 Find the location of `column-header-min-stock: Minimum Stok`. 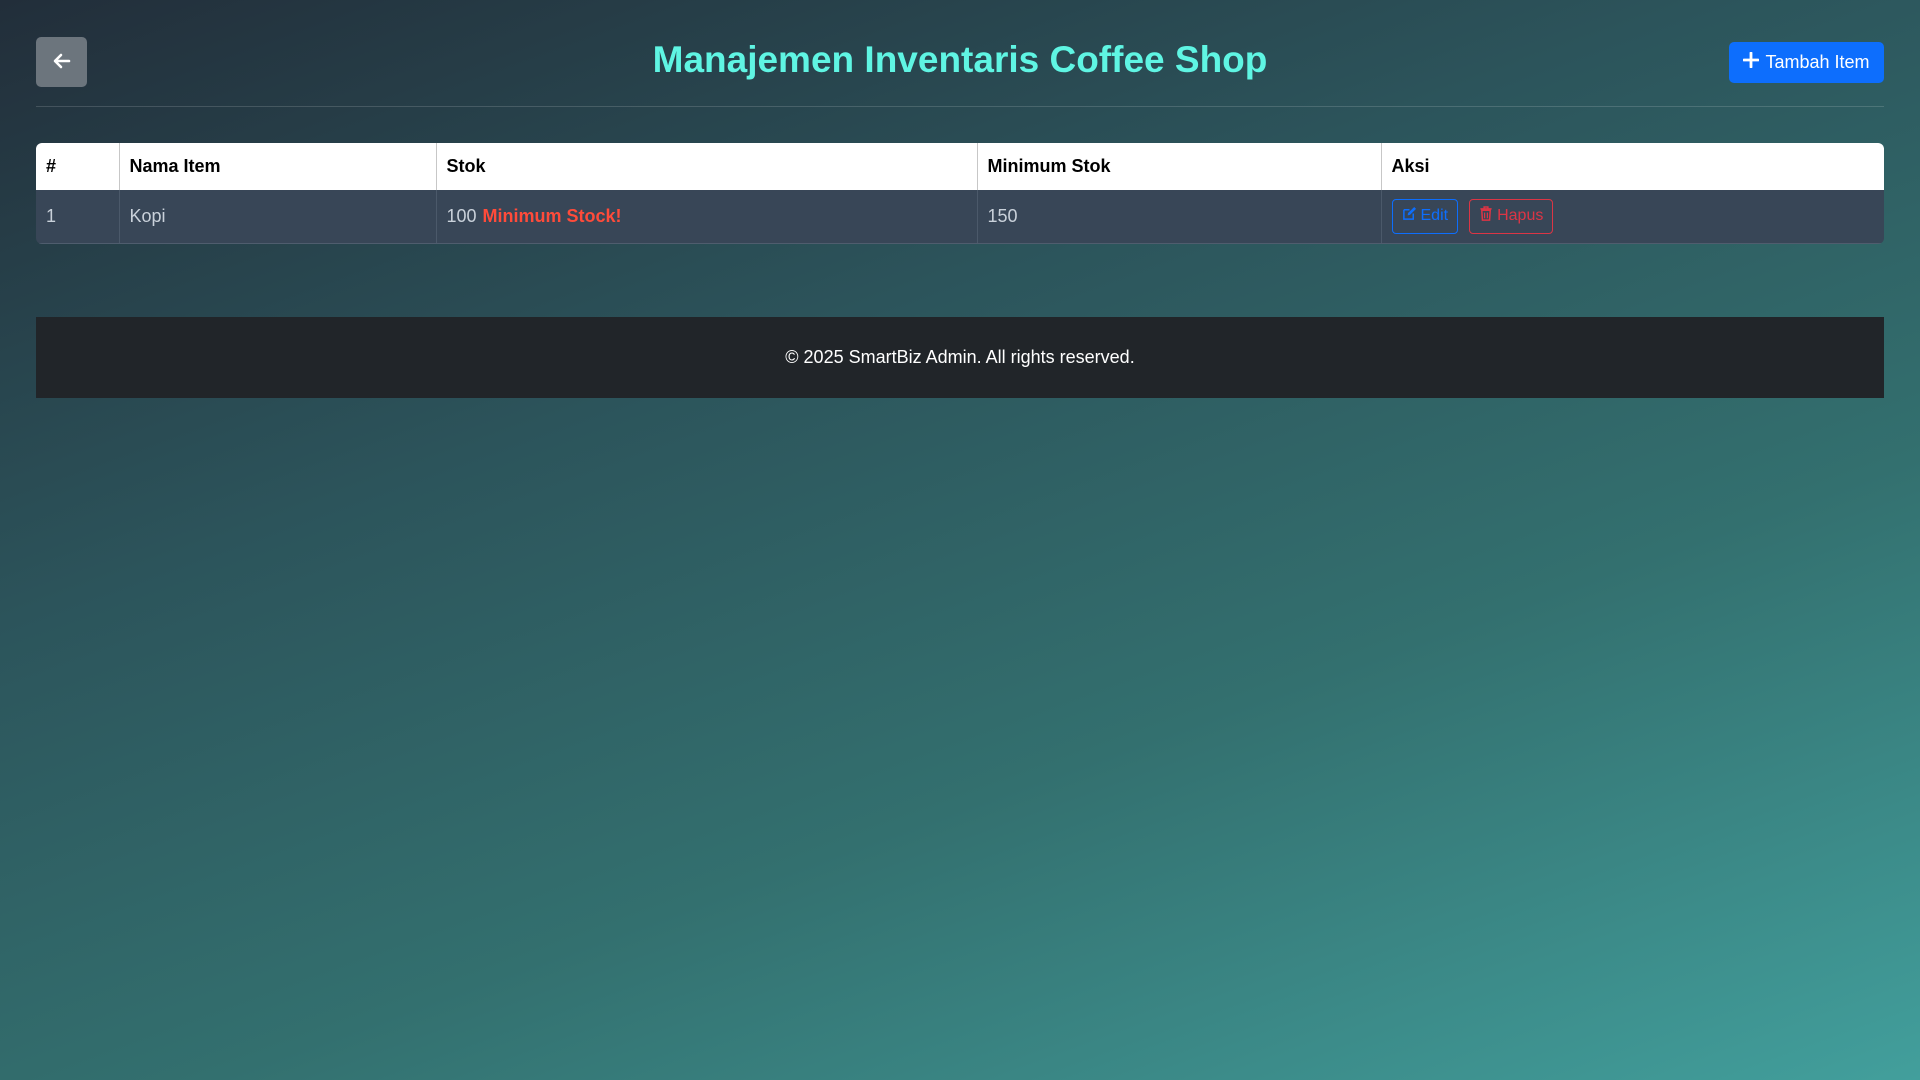

column-header-min-stock: Minimum Stok is located at coordinates (1179, 166).